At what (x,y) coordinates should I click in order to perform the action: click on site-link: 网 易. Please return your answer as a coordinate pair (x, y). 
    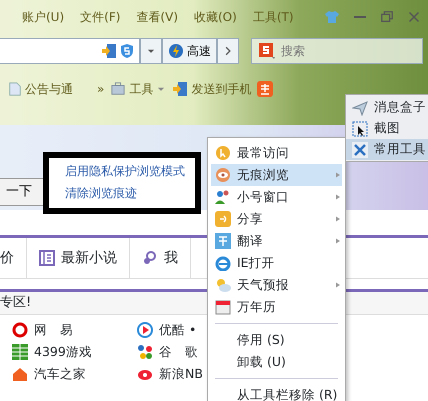
    Looking at the image, I should click on (74, 330).